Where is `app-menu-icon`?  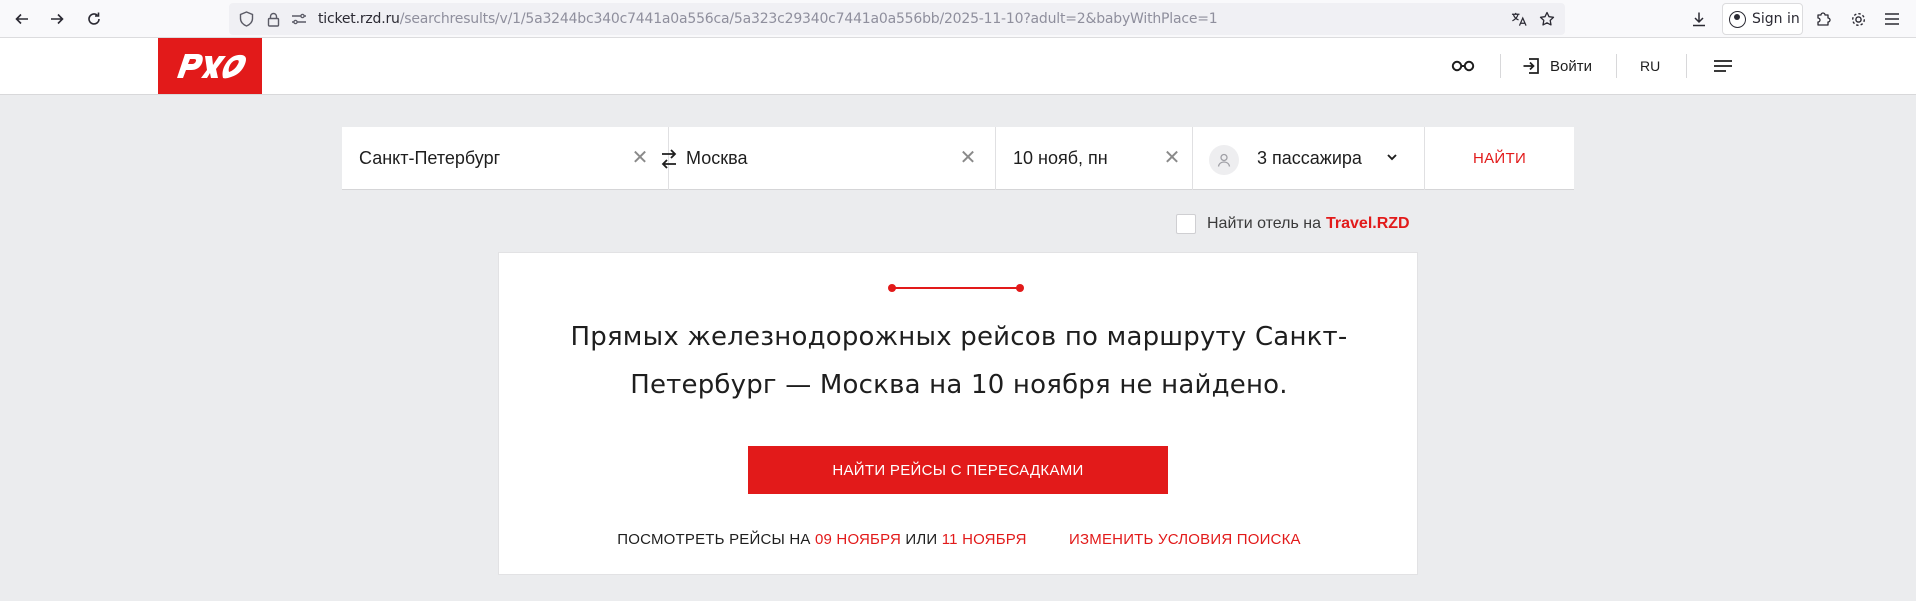 app-menu-icon is located at coordinates (1892, 19).